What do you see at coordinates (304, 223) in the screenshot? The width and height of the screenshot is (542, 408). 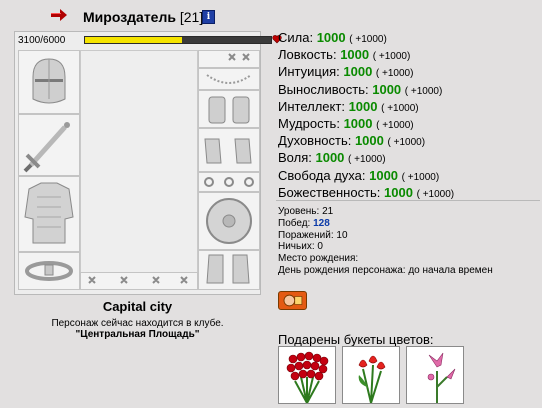 I see `info-wins: Побед: 128` at bounding box center [304, 223].